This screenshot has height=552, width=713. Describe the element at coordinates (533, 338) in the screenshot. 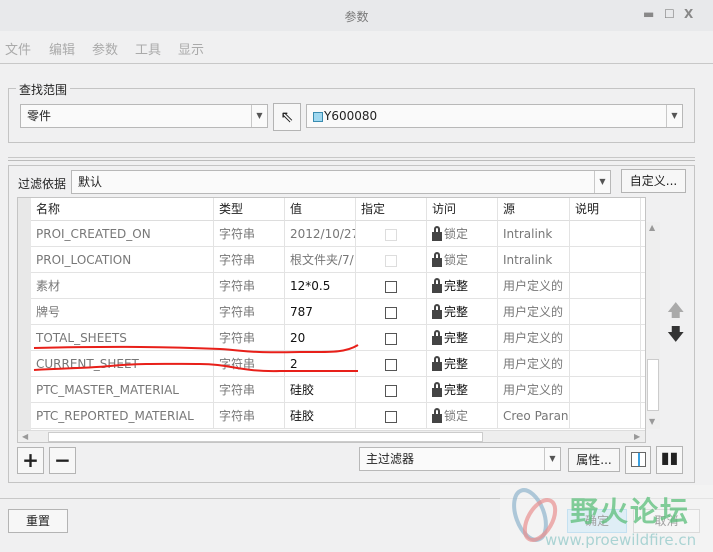

I see `cell-text: 用户定义的` at that location.